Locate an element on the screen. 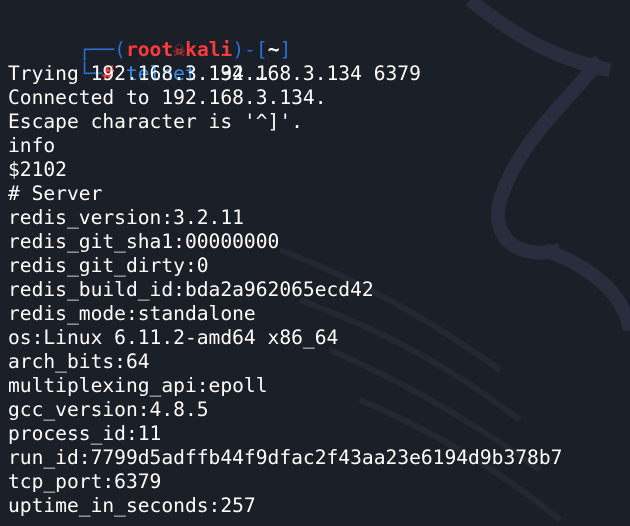 This screenshot has height=526, width=630. output-line: redis_git_sha1:00000000 is located at coordinates (144, 241).